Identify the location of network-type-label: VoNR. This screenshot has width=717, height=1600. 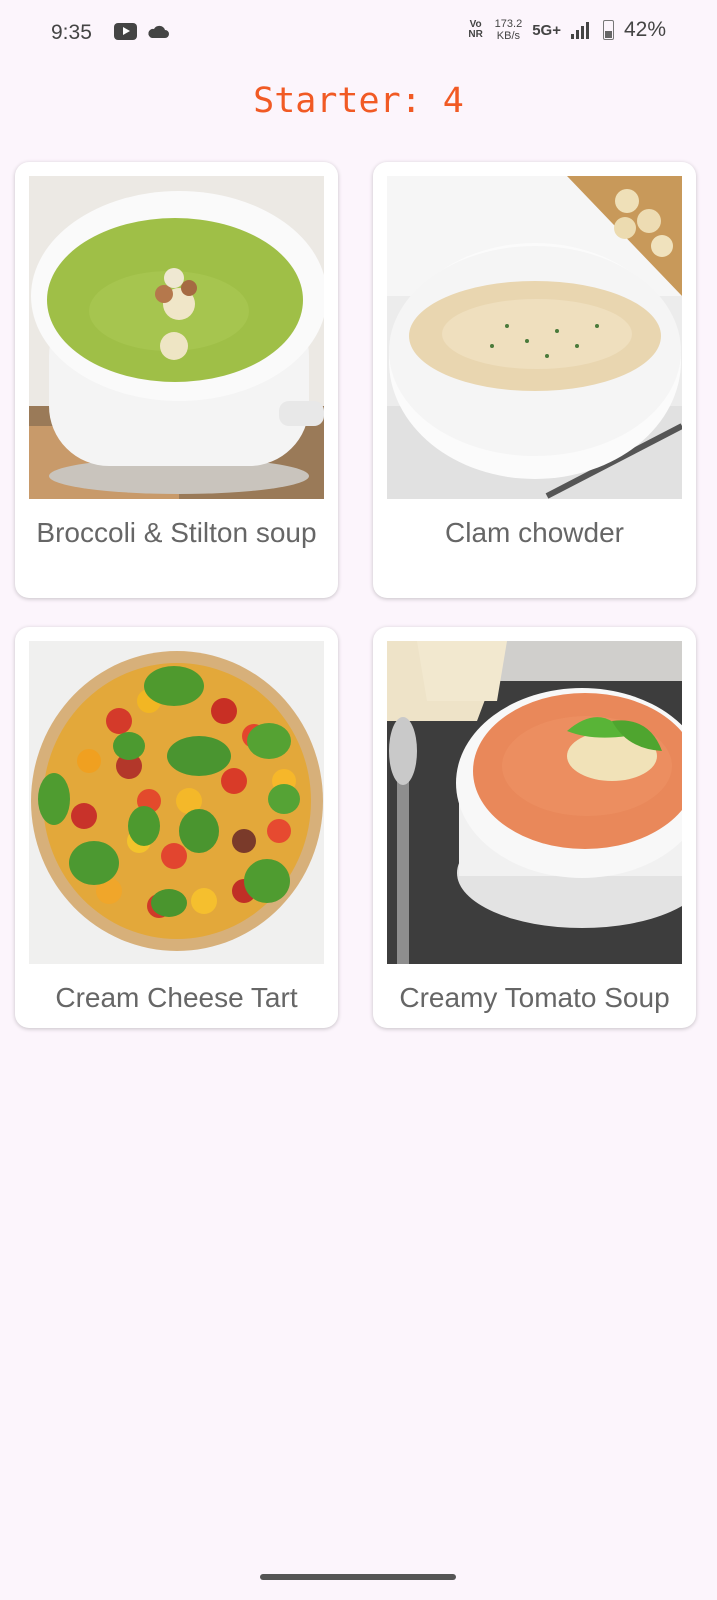
(475, 29).